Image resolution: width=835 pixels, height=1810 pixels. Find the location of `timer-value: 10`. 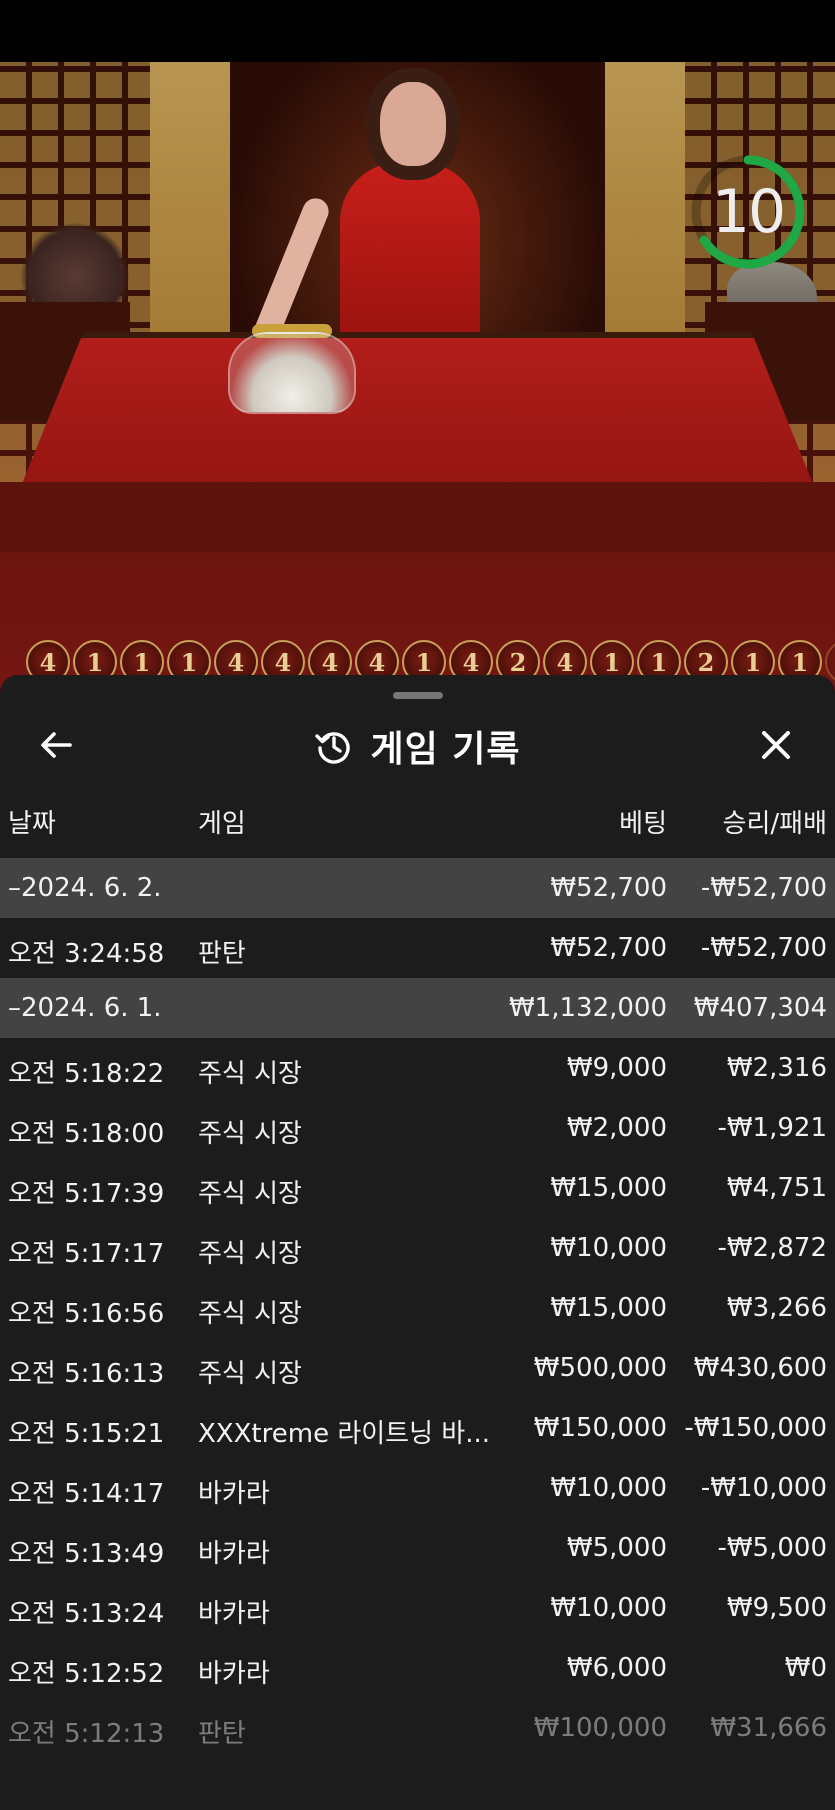

timer-value: 10 is located at coordinates (748, 212).